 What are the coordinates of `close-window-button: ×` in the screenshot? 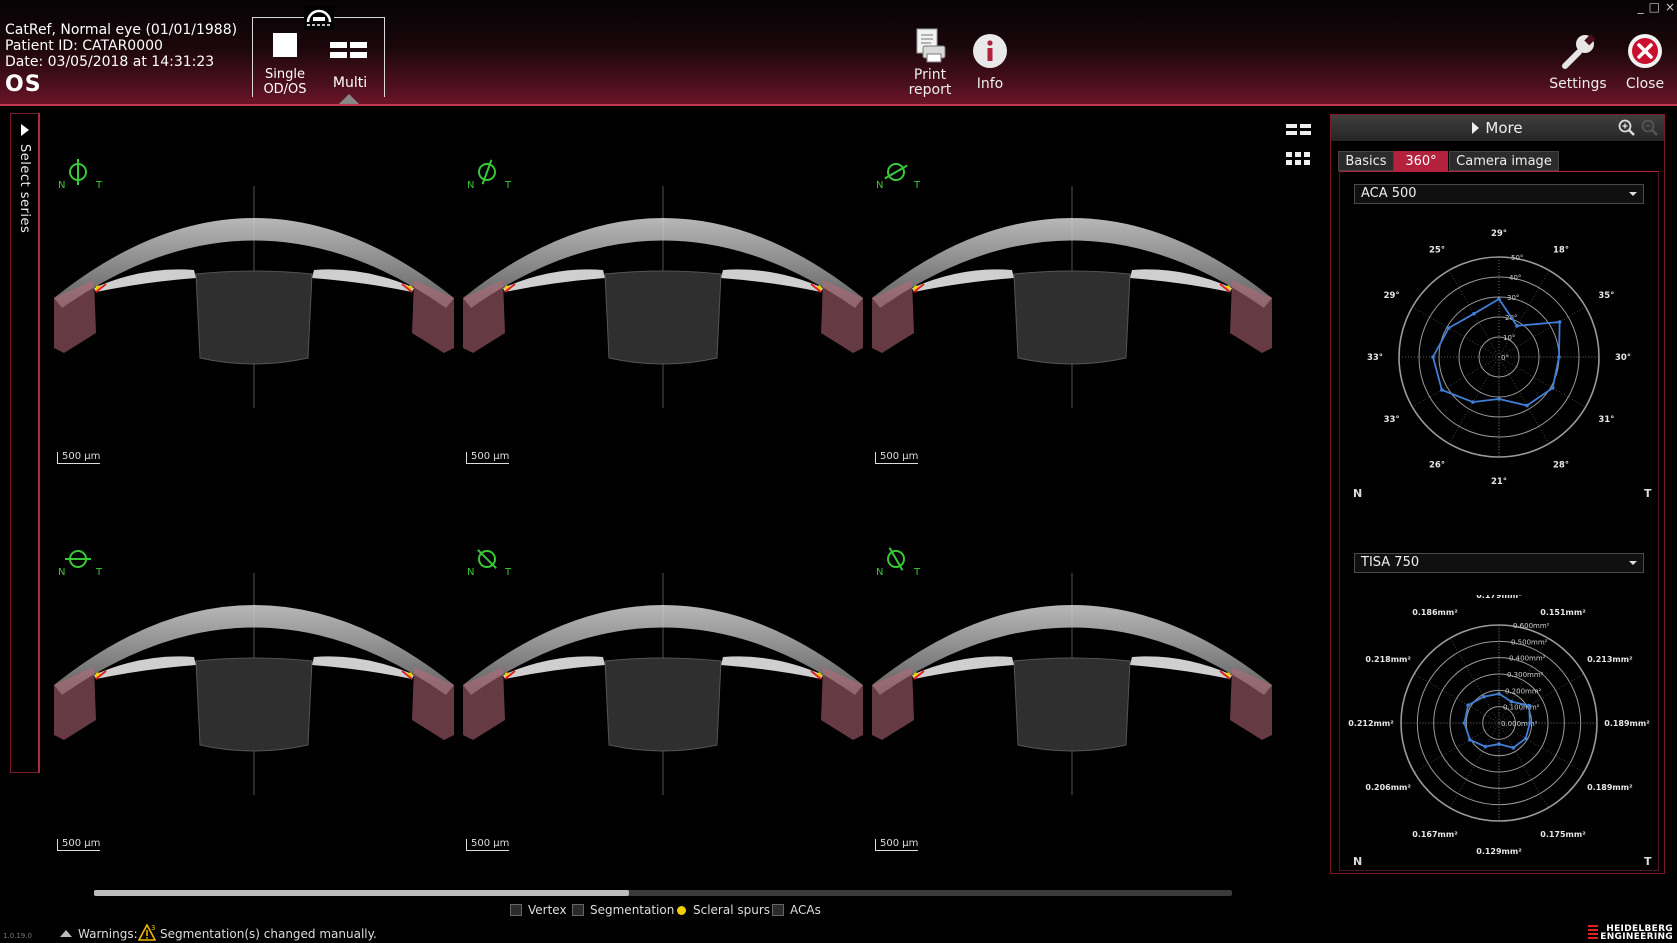 It's located at (1670, 7).